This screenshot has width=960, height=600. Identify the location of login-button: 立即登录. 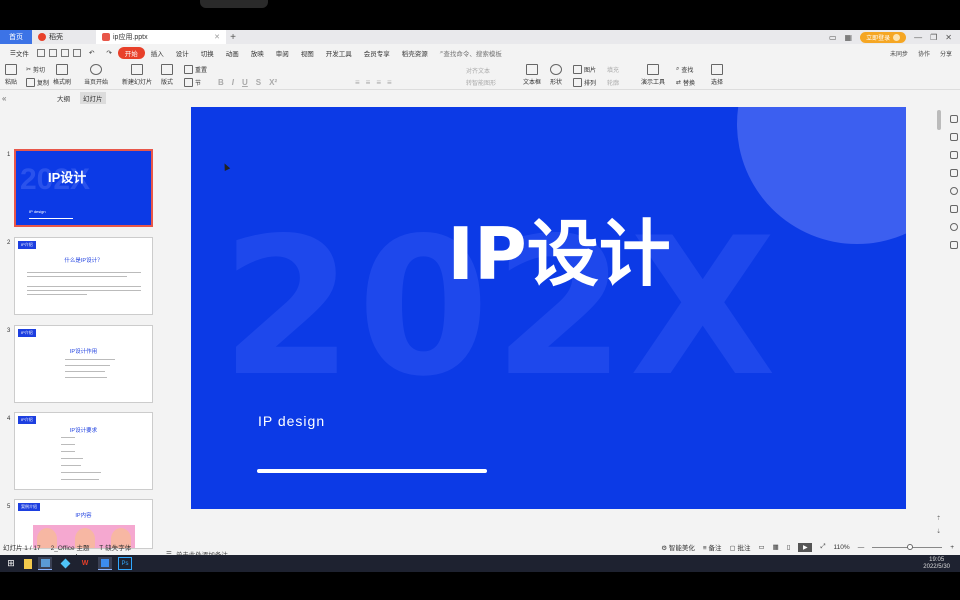
(883, 37).